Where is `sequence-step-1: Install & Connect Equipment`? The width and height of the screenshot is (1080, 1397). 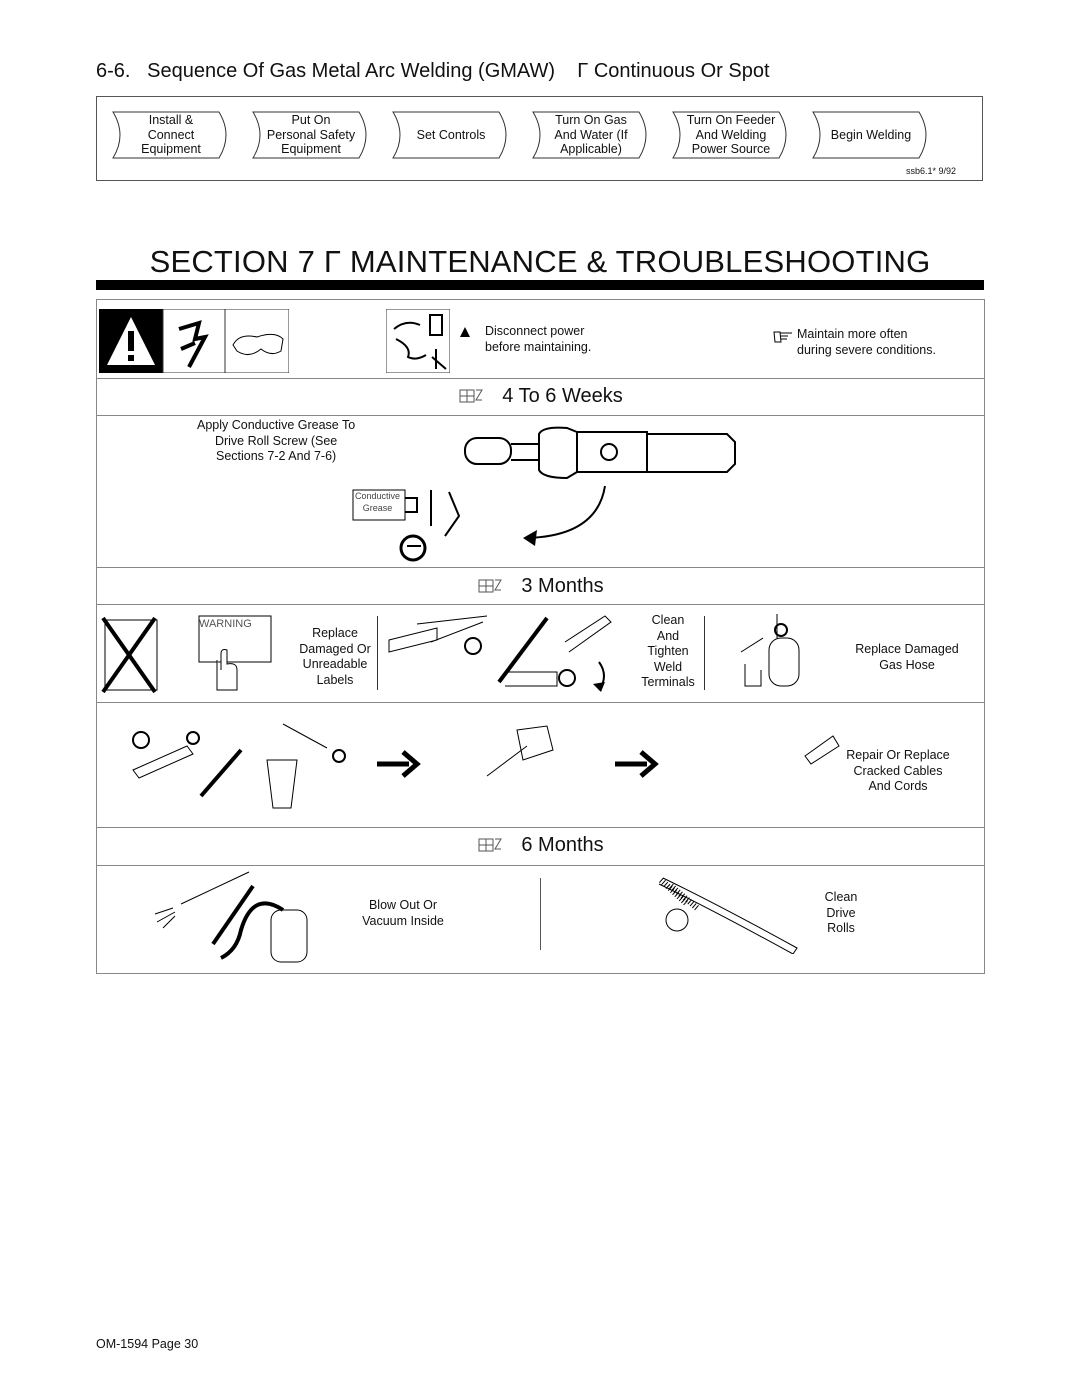 sequence-step-1: Install & Connect Equipment is located at coordinates (171, 135).